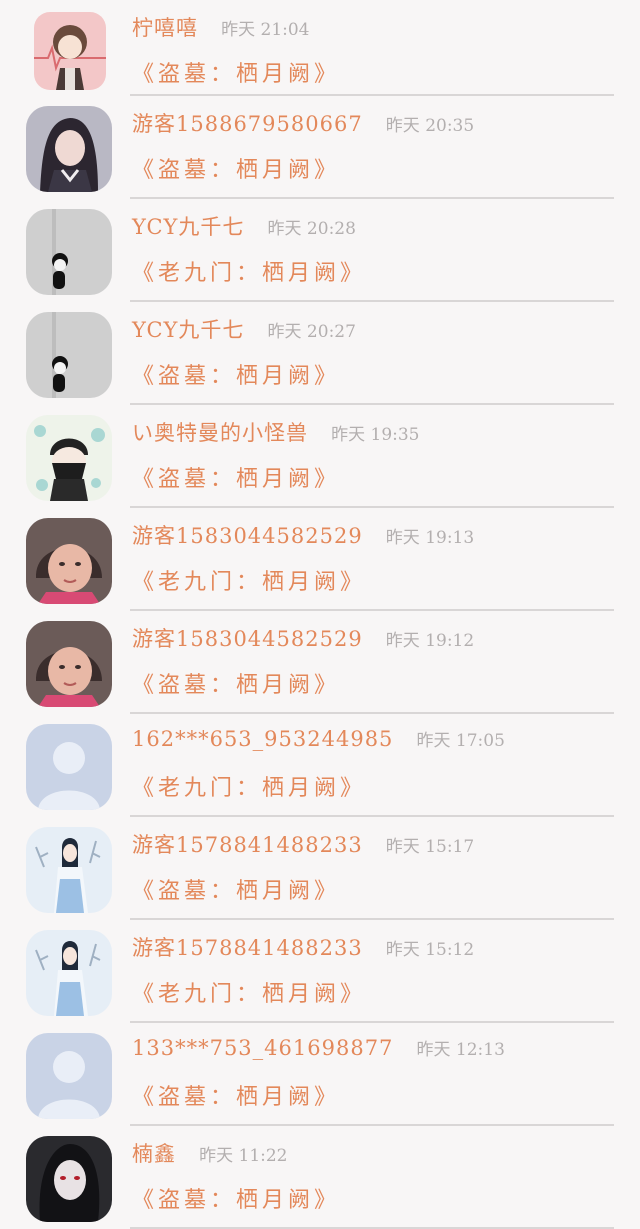 The height and width of the screenshot is (1229, 640). Describe the element at coordinates (430, 950) in the screenshot. I see `timestamp: 昨天 15:12` at that location.